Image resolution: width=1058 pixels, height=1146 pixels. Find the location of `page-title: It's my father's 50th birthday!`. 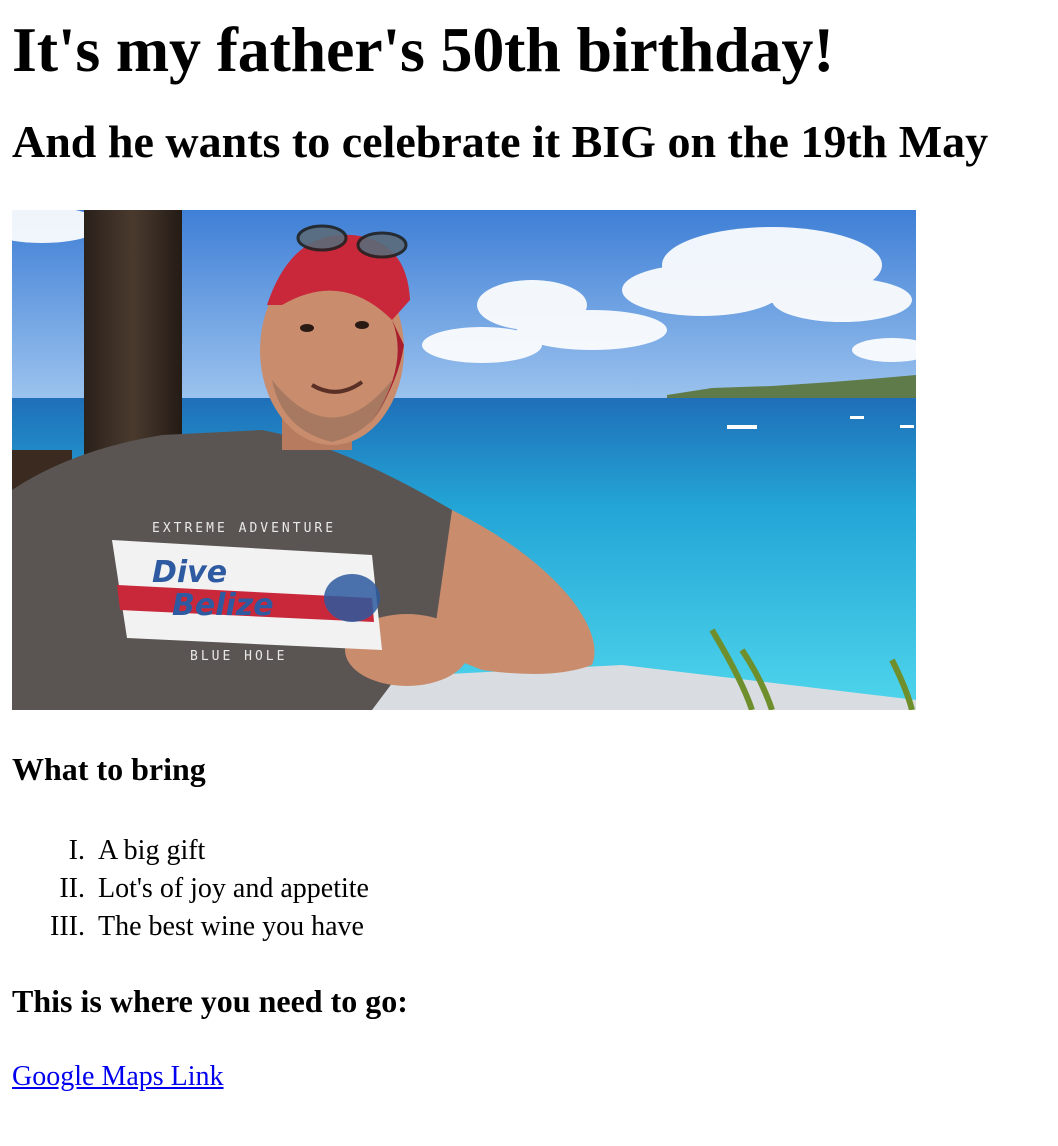

page-title: It's my father's 50th birthday! is located at coordinates (423, 49).